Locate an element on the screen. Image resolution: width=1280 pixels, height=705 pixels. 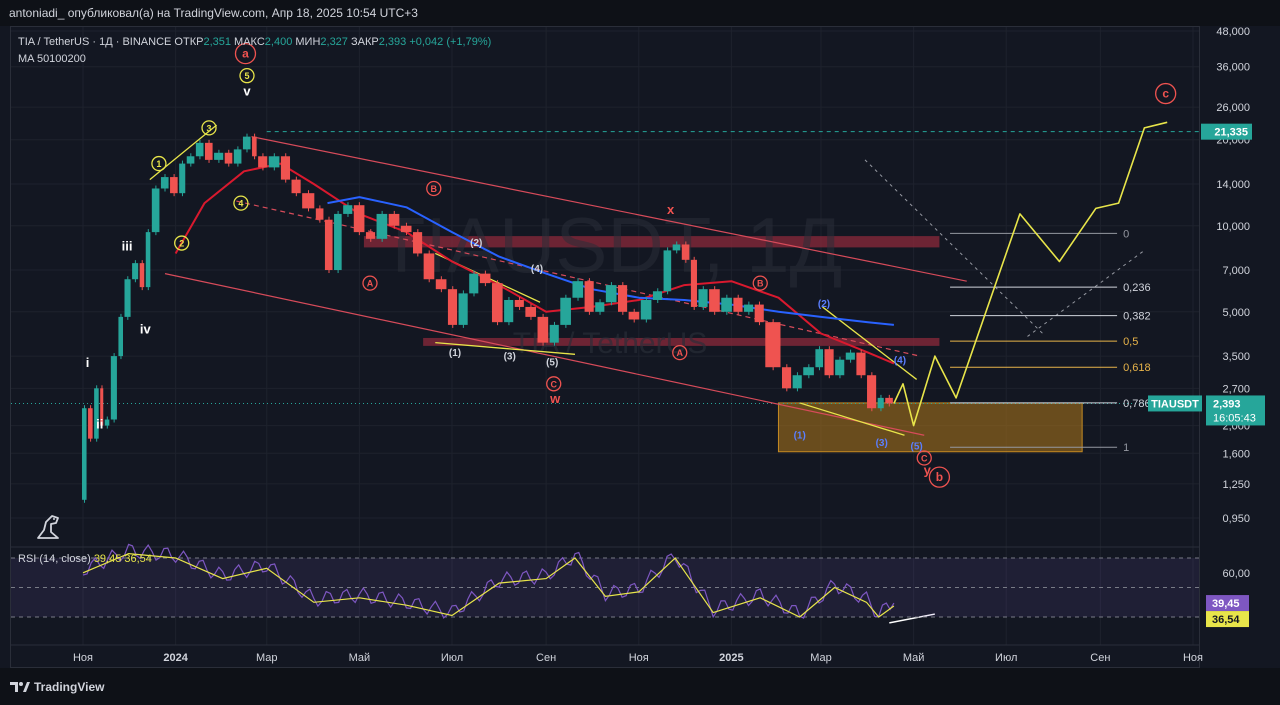
ma-legend: MA 50100200 is located at coordinates (52, 59).